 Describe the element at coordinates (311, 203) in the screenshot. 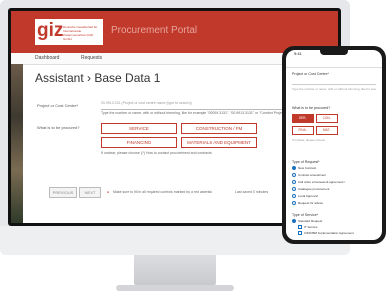

I see `phone-request-type-5: Request for advice` at that location.